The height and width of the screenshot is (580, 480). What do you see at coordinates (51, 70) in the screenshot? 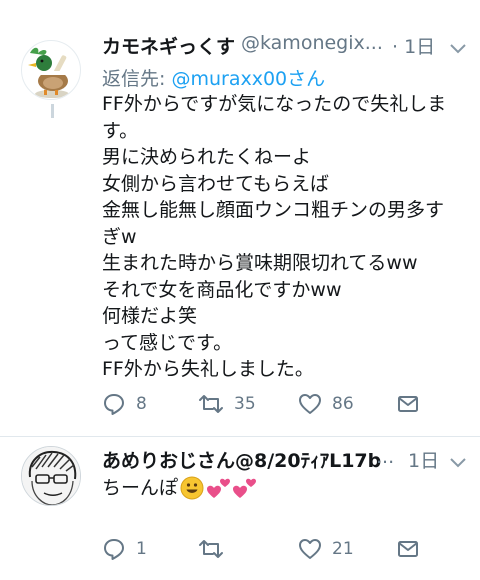
I see `duck-avatar` at bounding box center [51, 70].